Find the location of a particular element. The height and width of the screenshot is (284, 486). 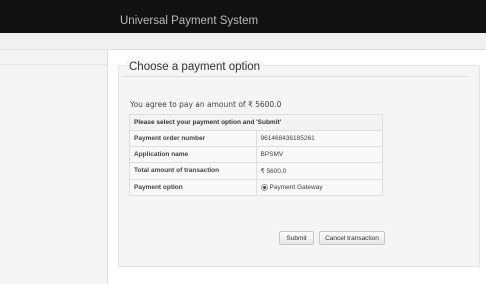

table-row: Total amount of transaction ₹ 5600.0 is located at coordinates (256, 171).